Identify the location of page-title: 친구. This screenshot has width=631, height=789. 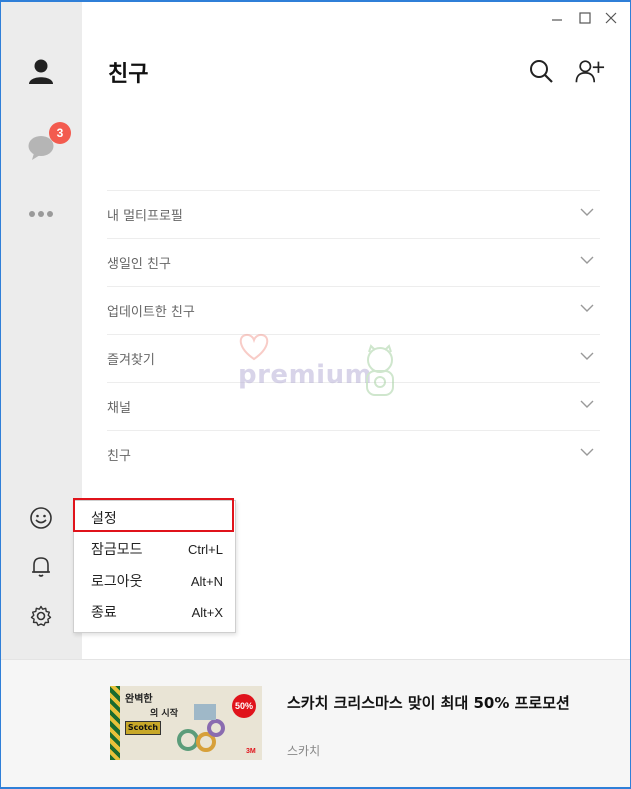
(128, 74).